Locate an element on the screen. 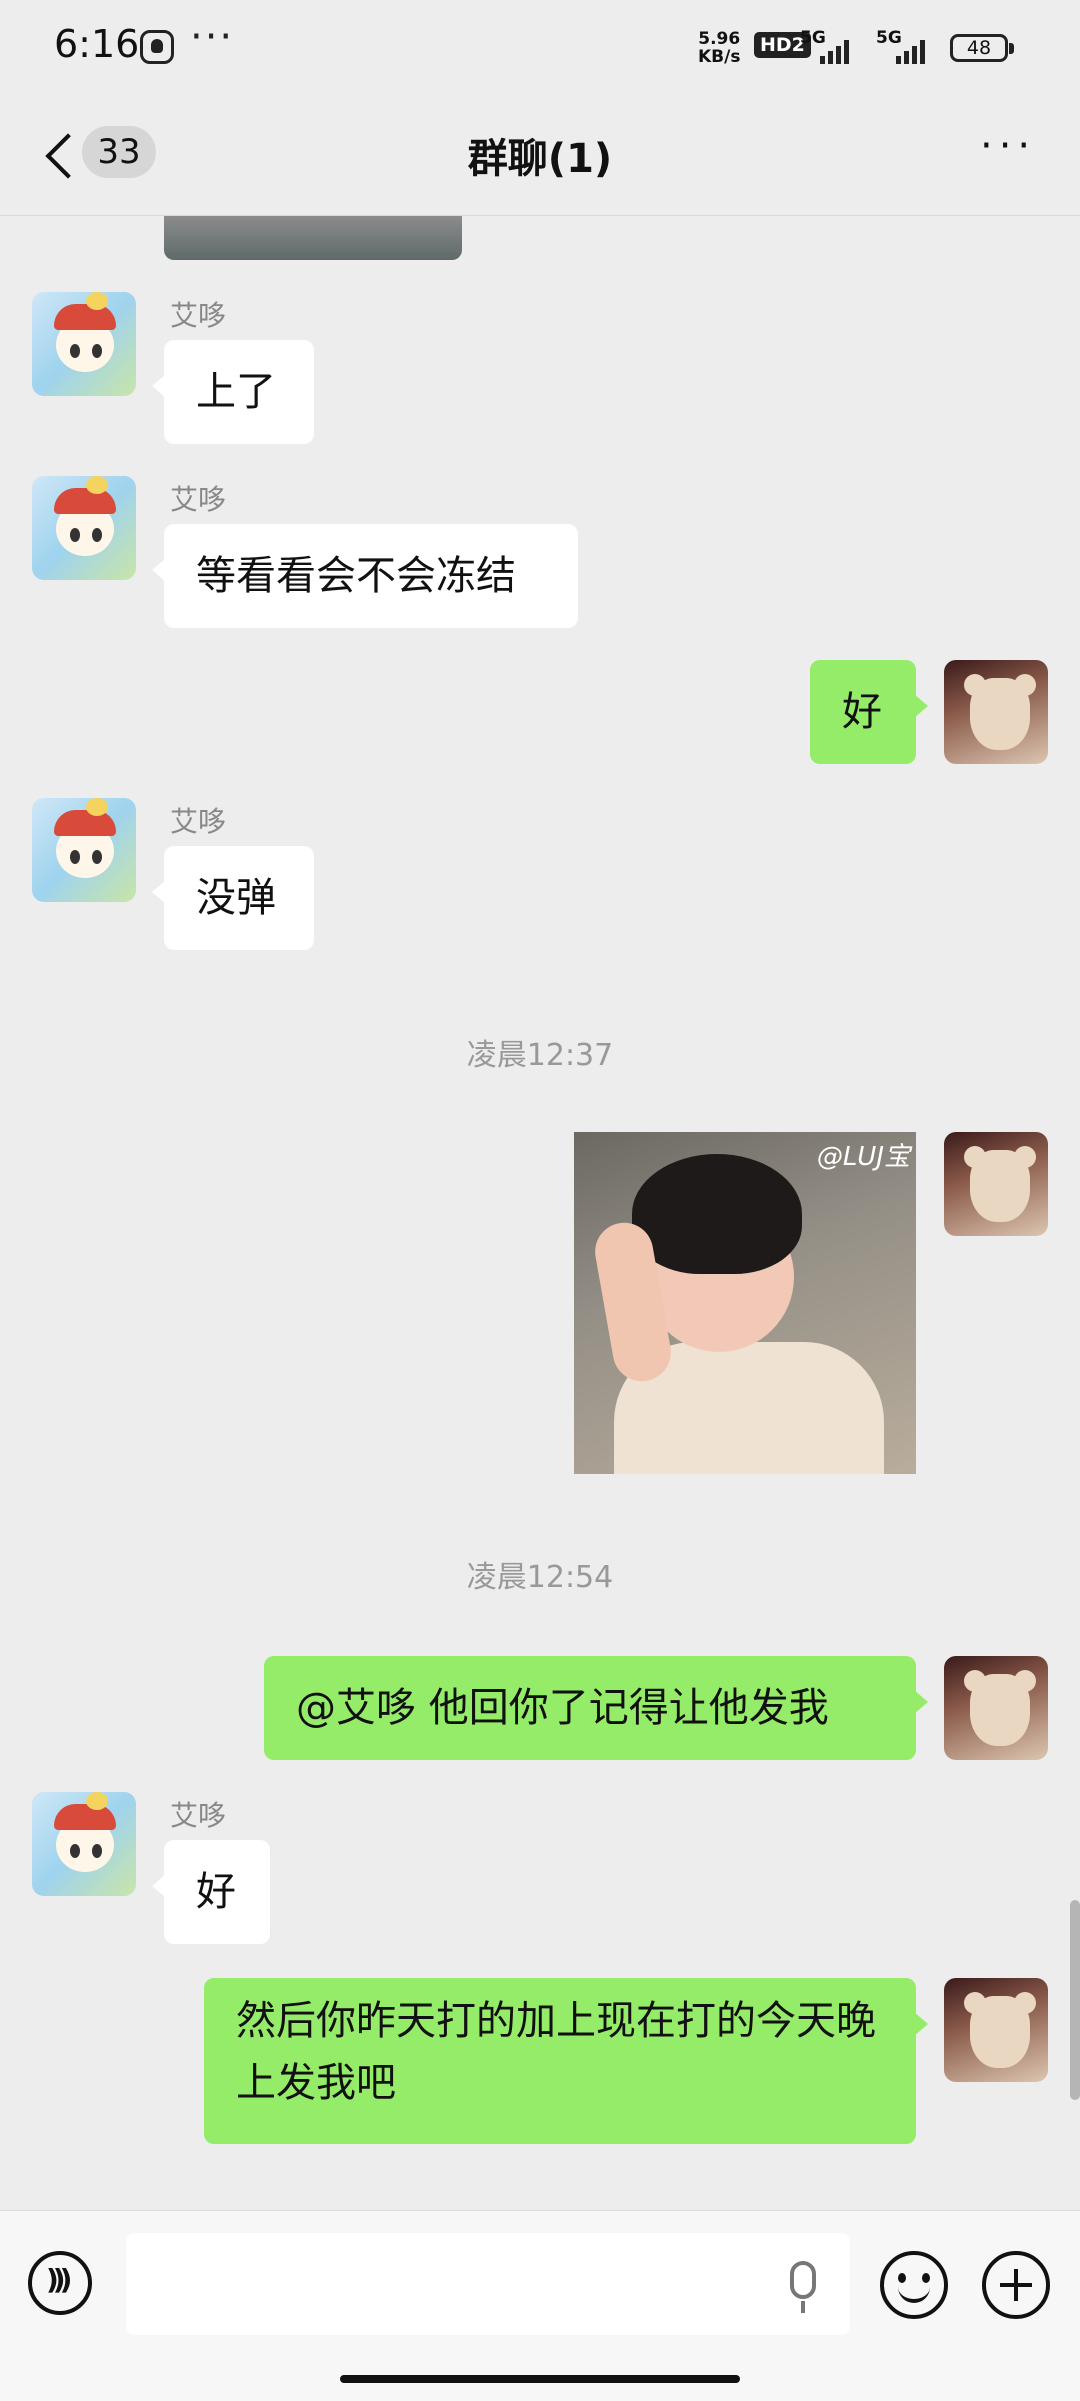  chat-header: 33 群聊(1) ··· is located at coordinates (540, 158).